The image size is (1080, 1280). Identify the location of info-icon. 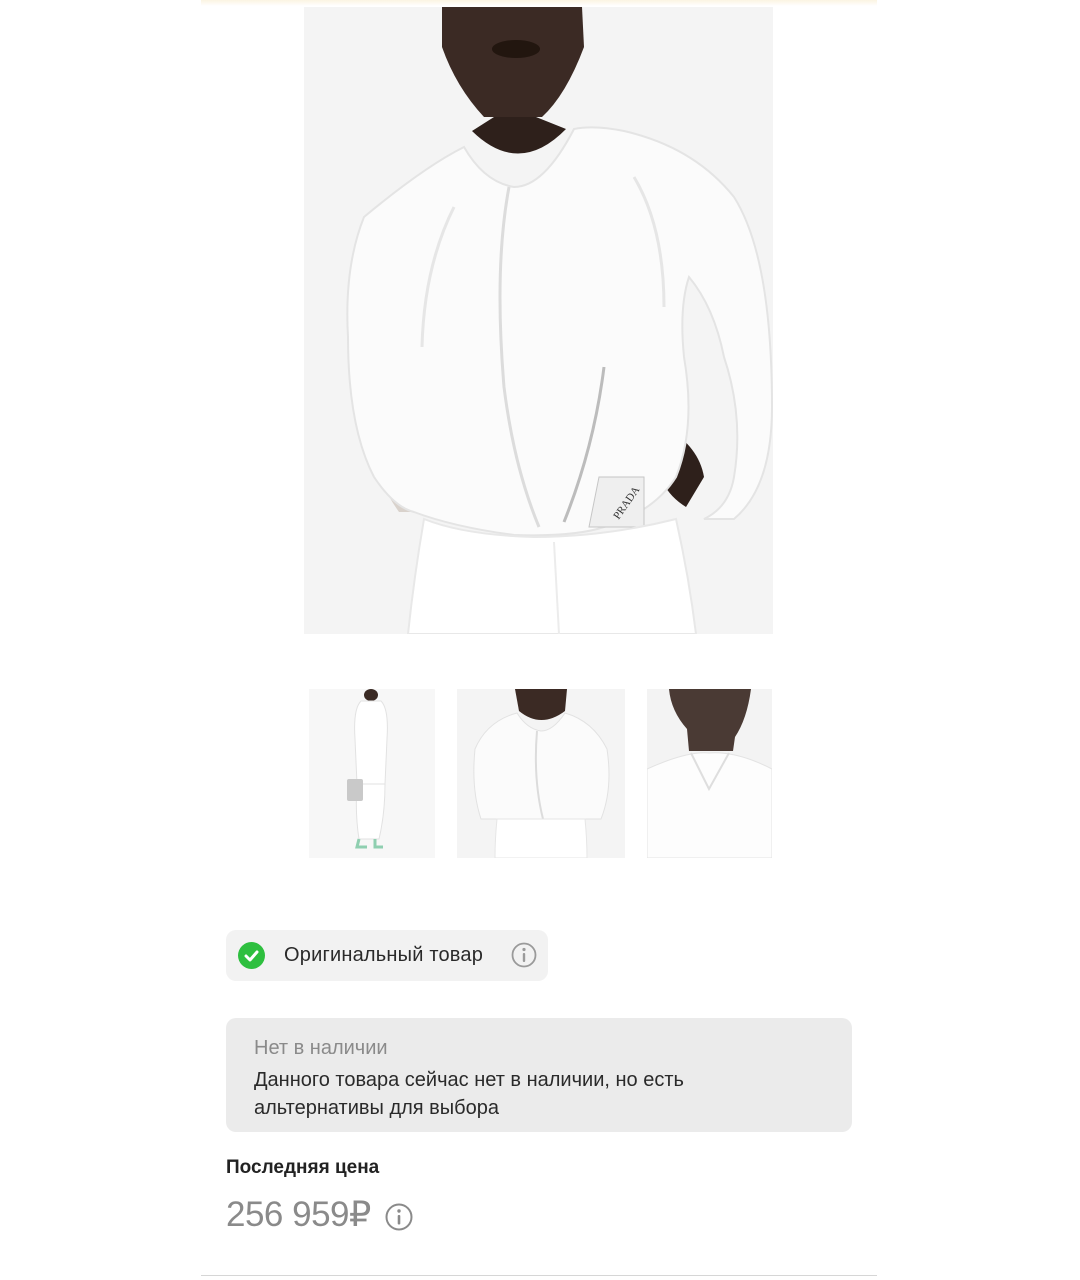
(524, 955).